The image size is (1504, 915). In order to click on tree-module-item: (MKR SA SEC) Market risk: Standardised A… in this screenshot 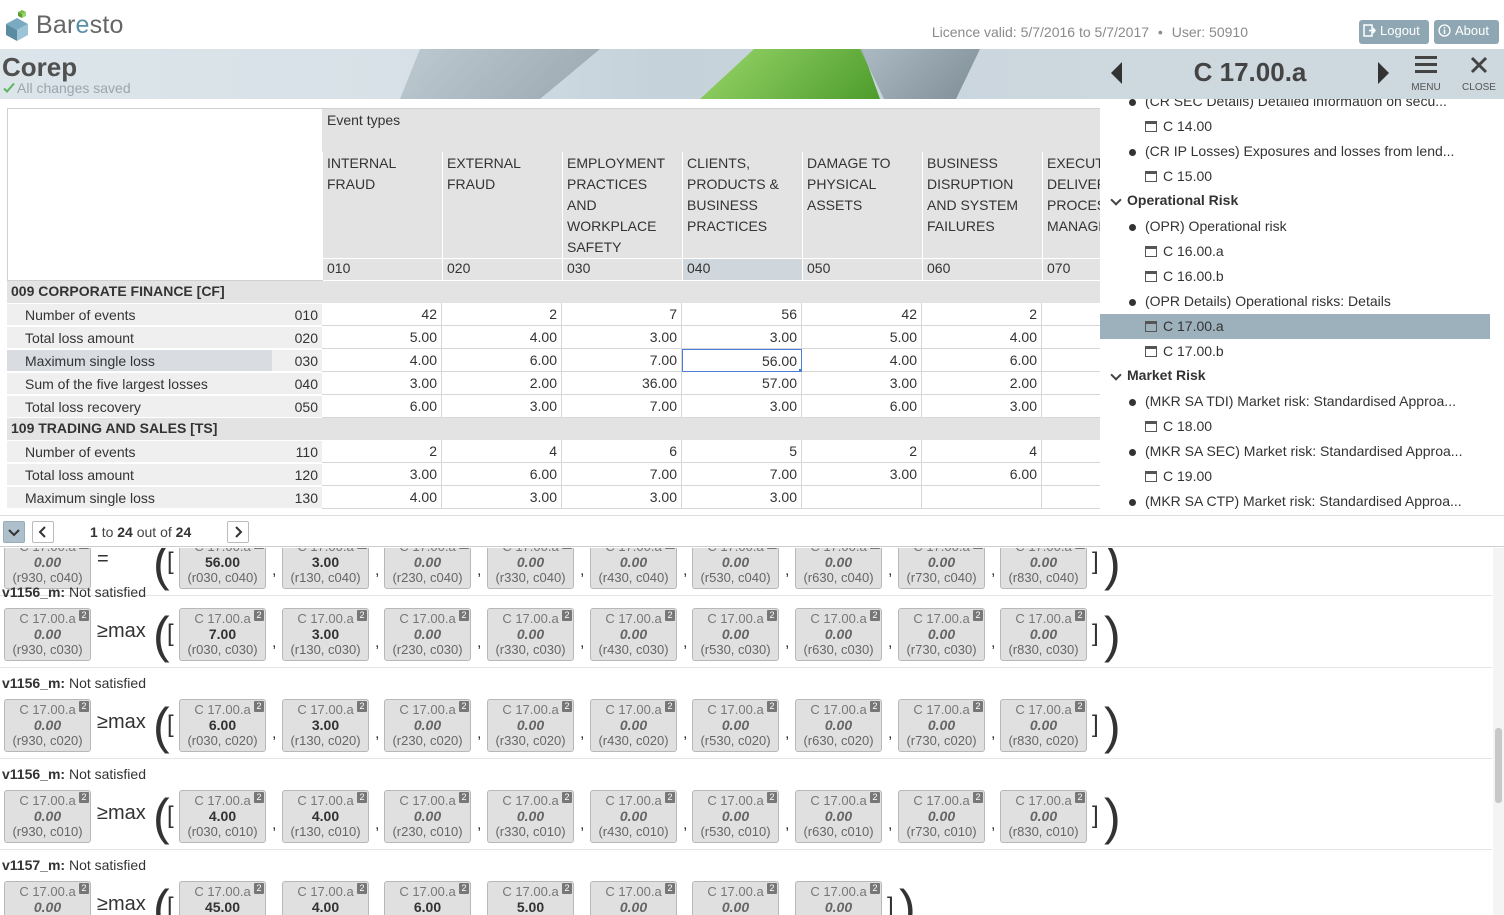, I will do `click(1295, 451)`.